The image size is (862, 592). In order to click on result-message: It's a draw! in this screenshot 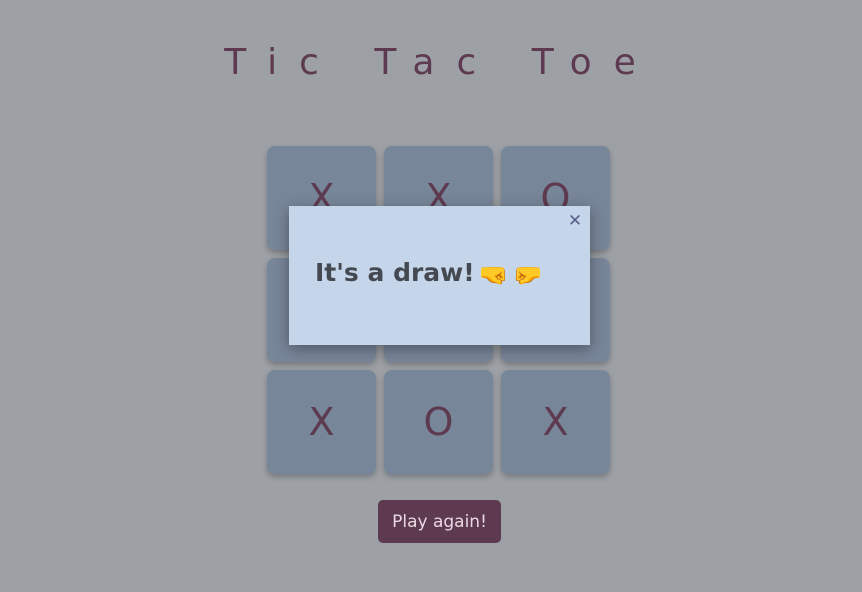, I will do `click(395, 272)`.